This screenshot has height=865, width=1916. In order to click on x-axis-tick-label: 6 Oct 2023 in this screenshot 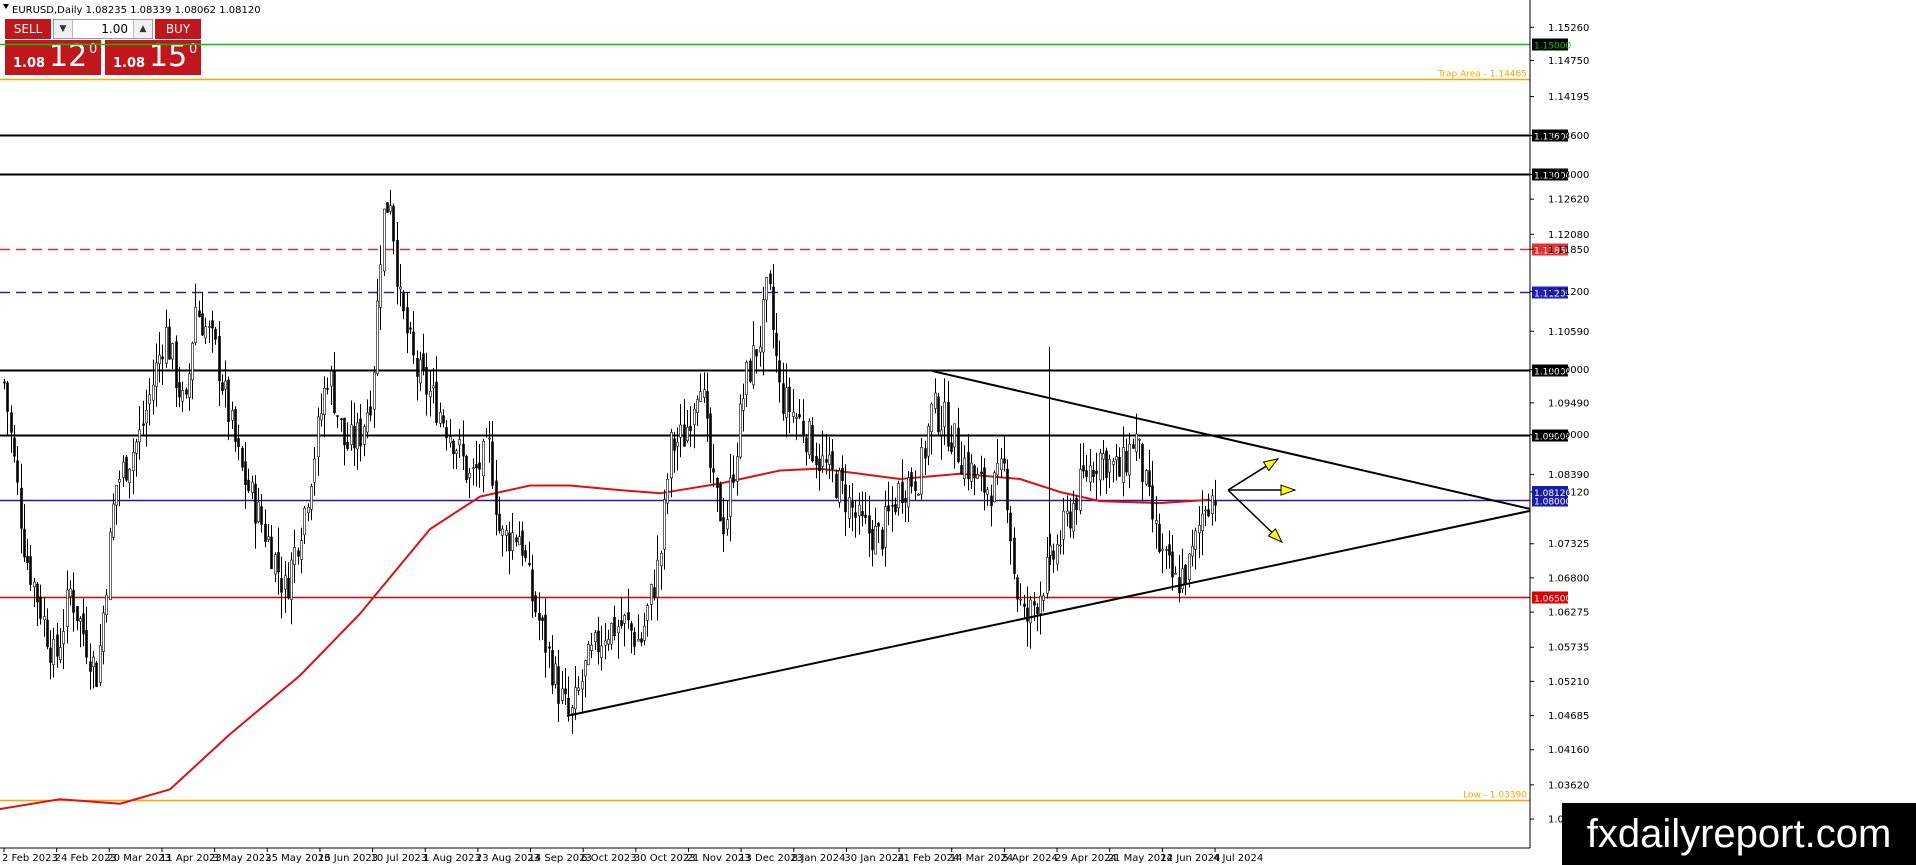, I will do `click(608, 858)`.